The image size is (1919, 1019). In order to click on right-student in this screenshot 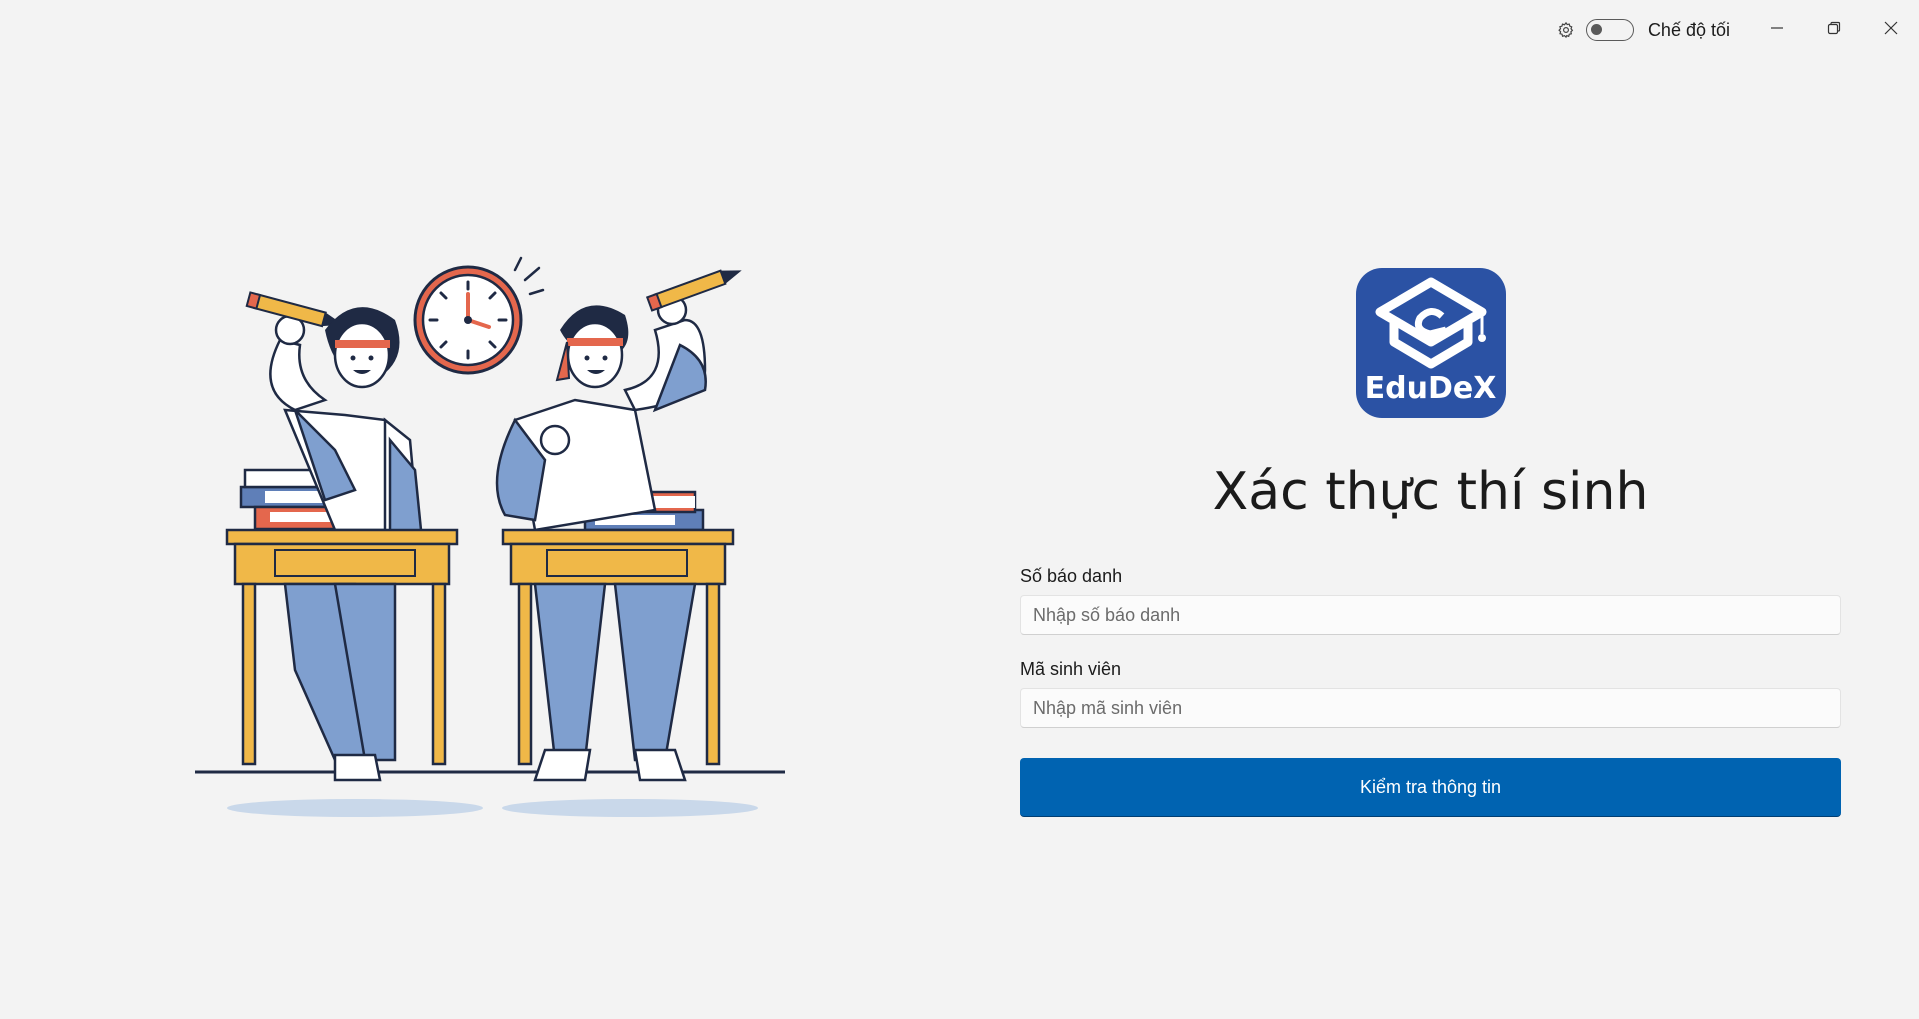, I will do `click(618, 525)`.